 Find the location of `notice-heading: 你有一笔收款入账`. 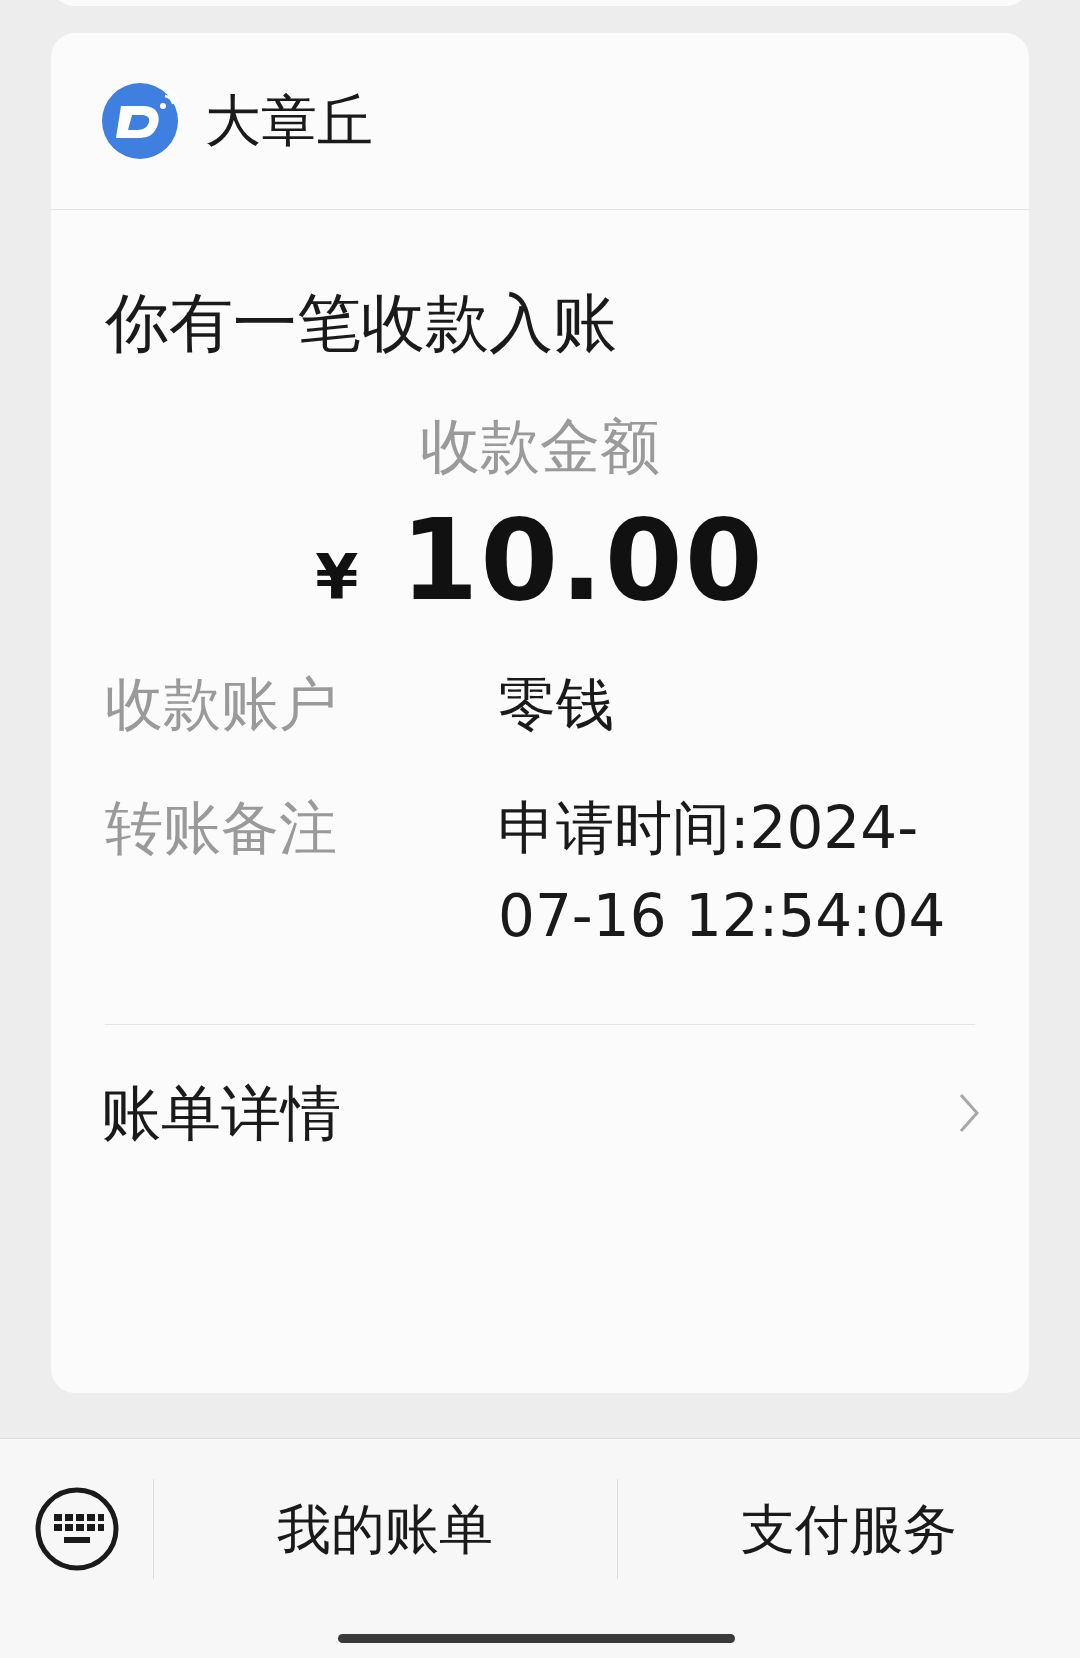

notice-heading: 你有一笔收款入账 is located at coordinates (361, 323).